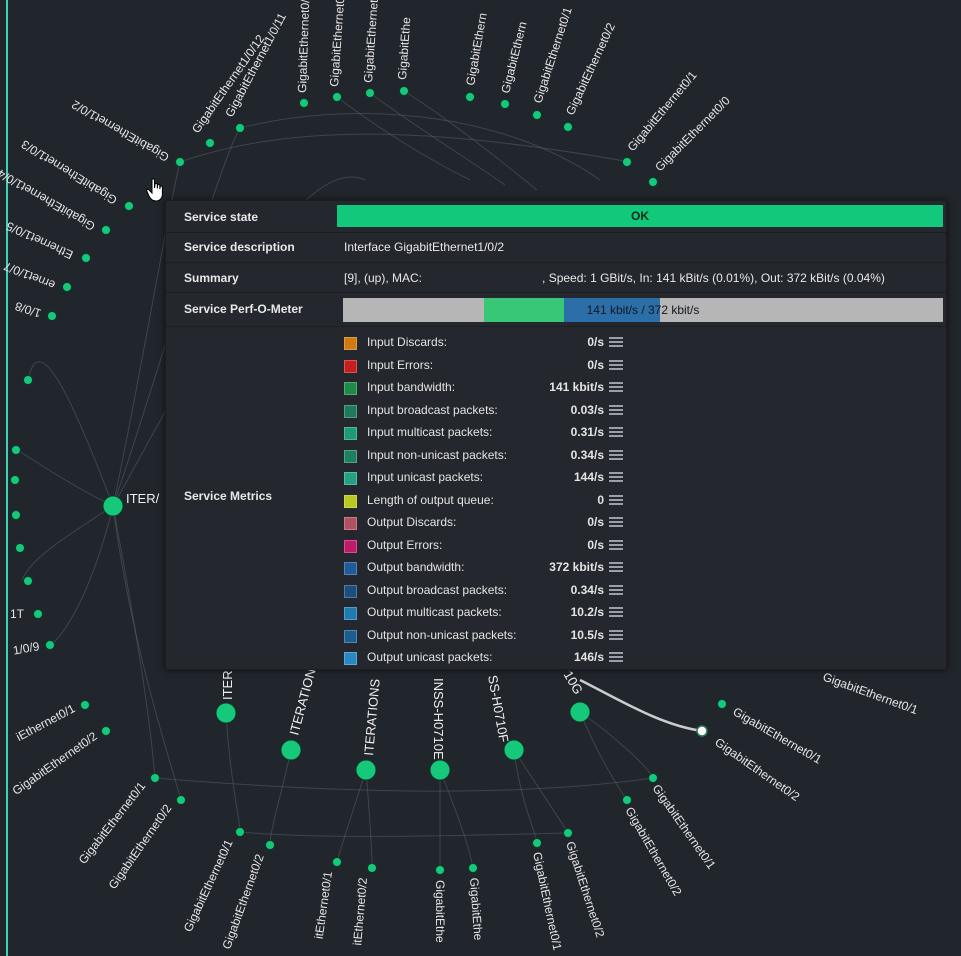 Image resolution: width=961 pixels, height=956 pixels. What do you see at coordinates (350, 366) in the screenshot?
I see `metric-color-swatch` at bounding box center [350, 366].